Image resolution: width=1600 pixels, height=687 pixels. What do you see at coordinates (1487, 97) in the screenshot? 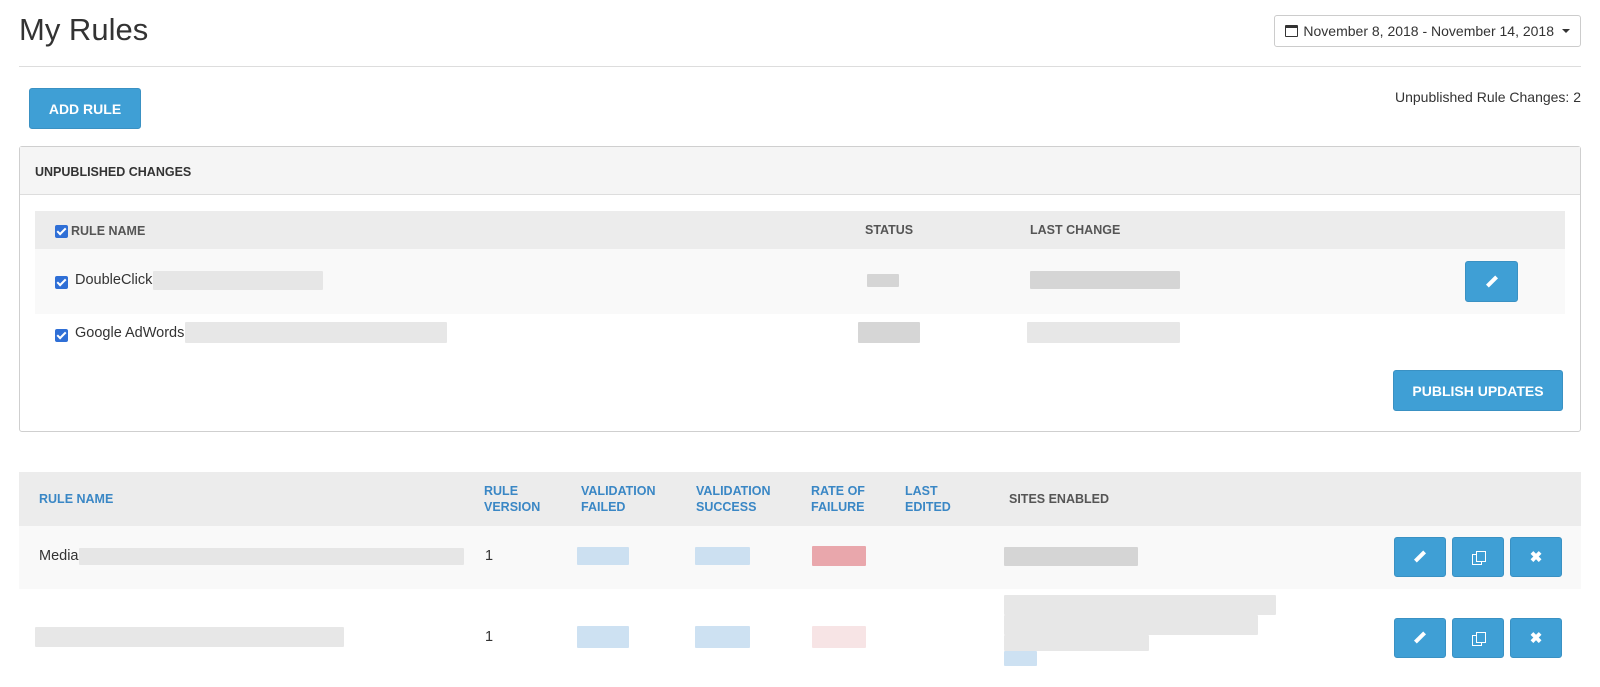
I see `unpublished-count: Unpublished Rule Changes: 2` at bounding box center [1487, 97].